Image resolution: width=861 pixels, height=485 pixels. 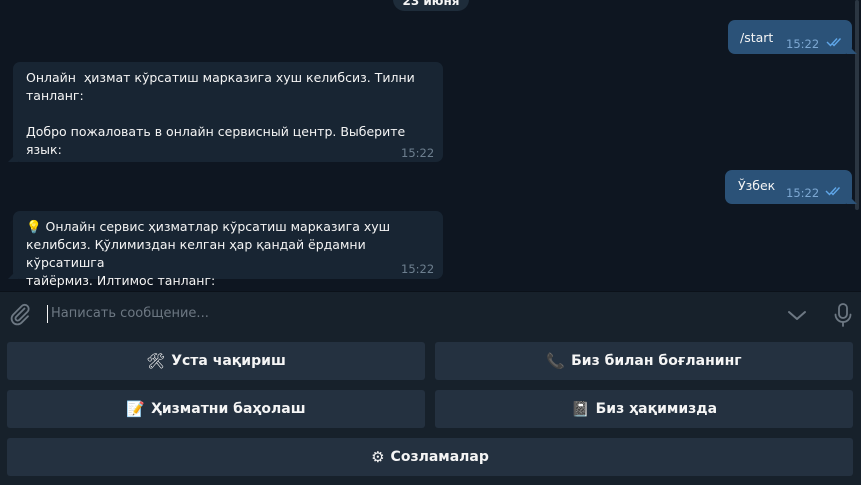 What do you see at coordinates (843, 315) in the screenshot?
I see `microphone-icon` at bounding box center [843, 315].